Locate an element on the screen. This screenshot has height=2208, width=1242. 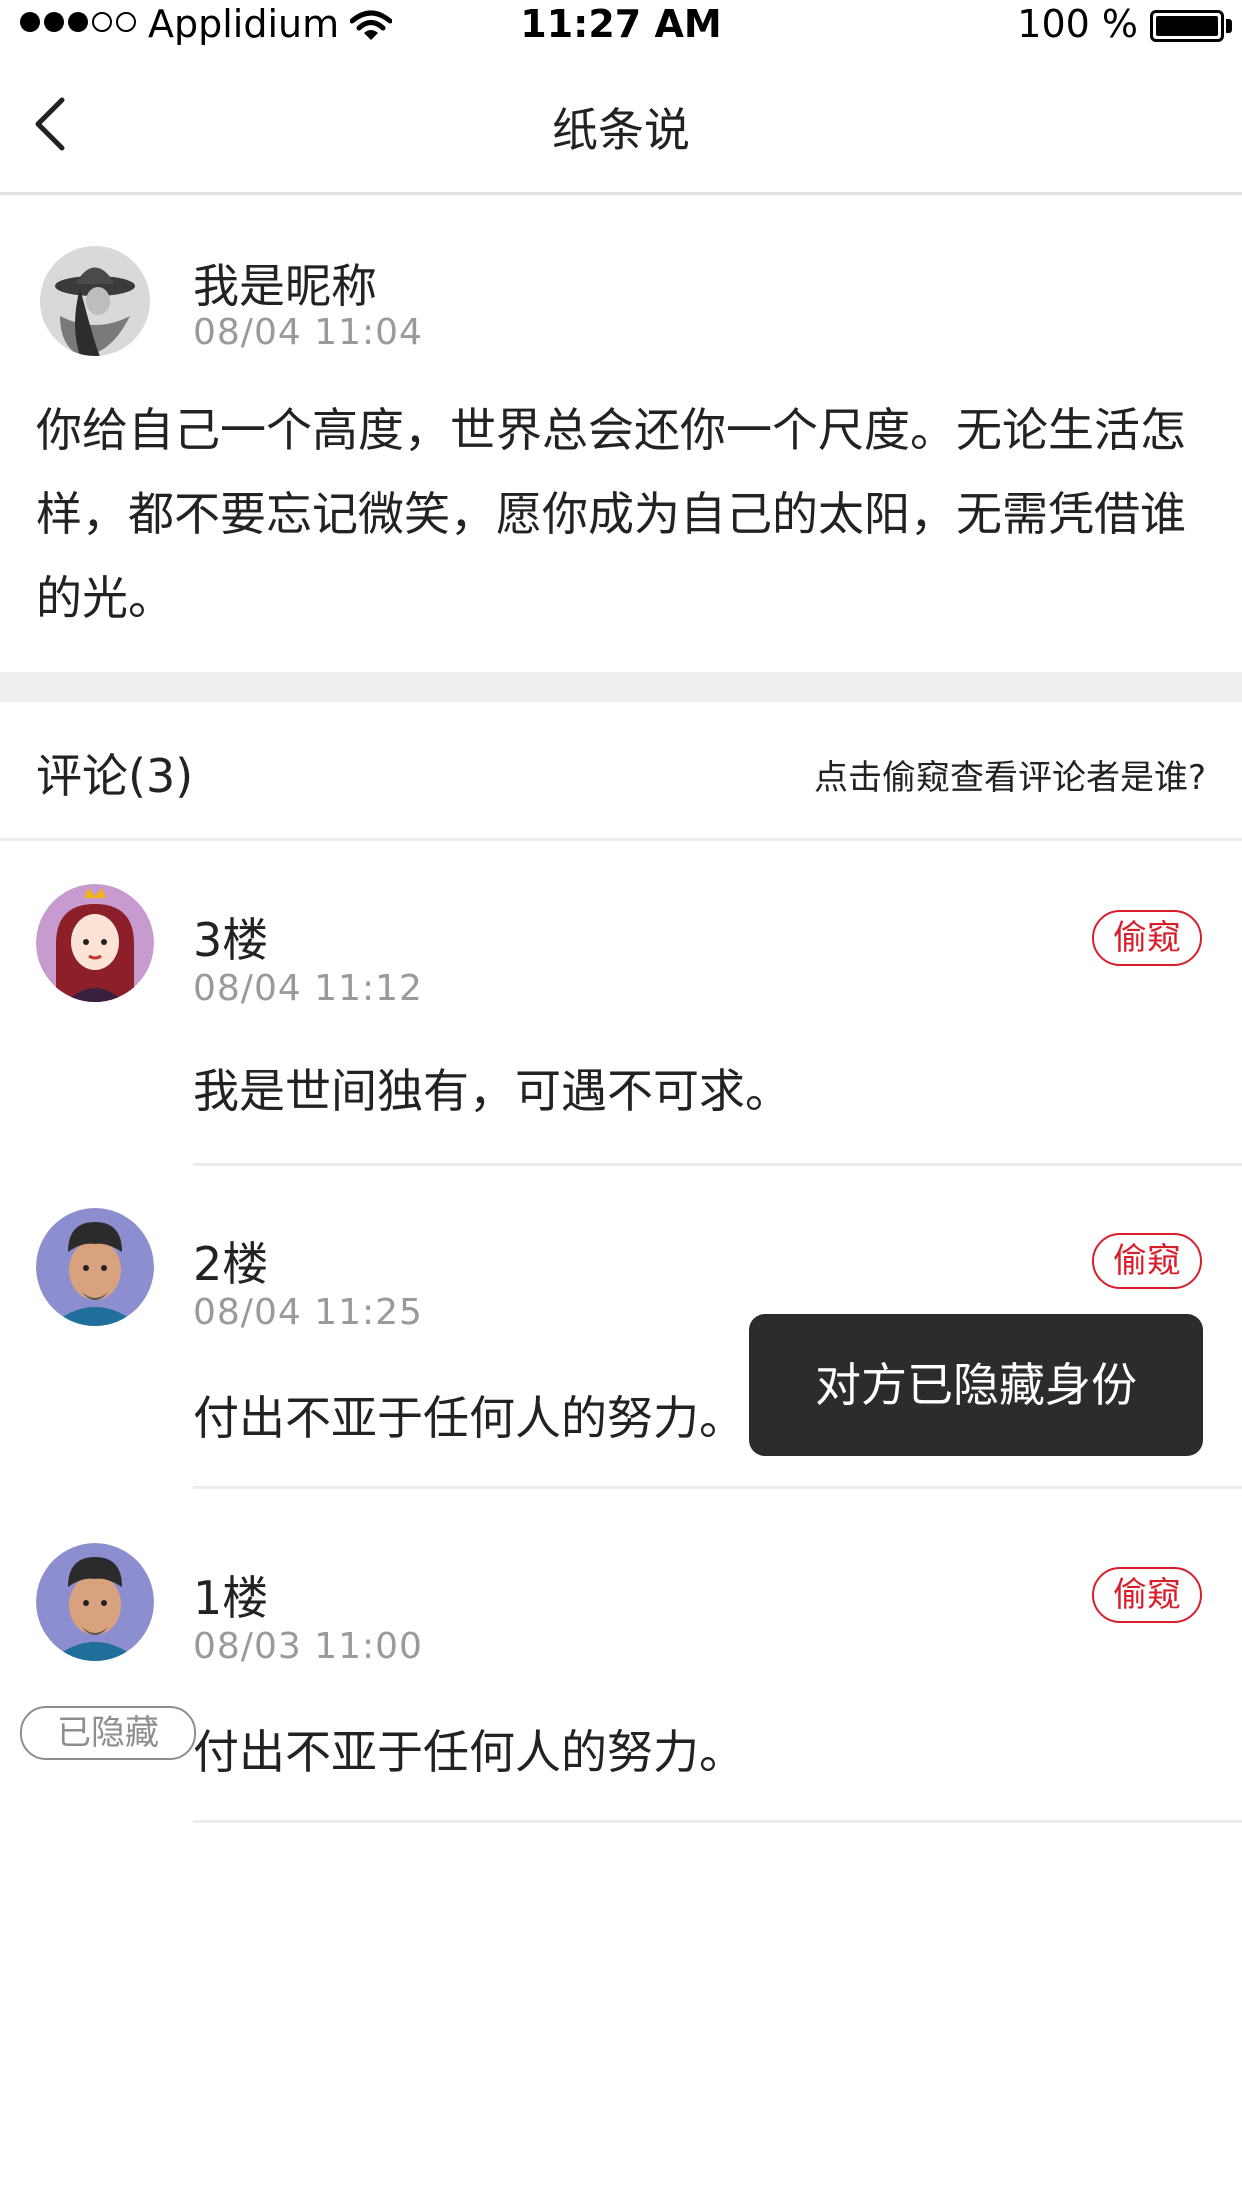
comment-timestamp: 08/03 11:00 is located at coordinates (308, 1646).